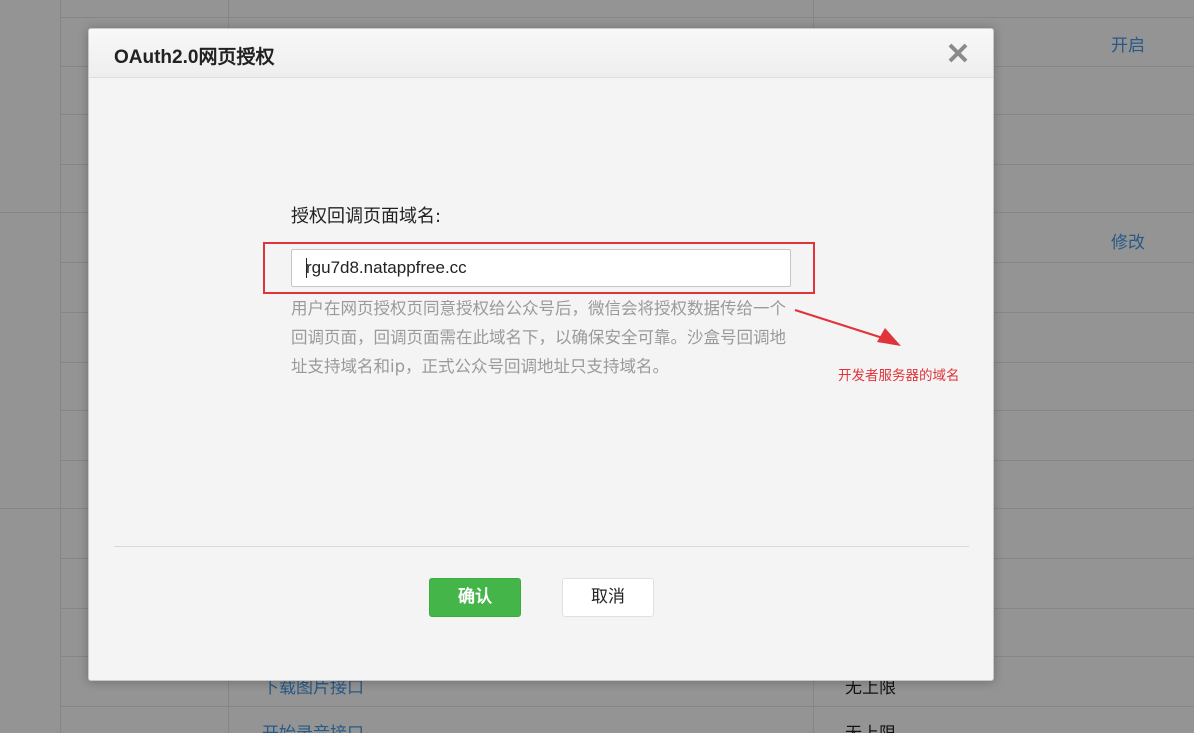 This screenshot has width=1194, height=733. What do you see at coordinates (847, 327) in the screenshot?
I see `annotation-arrow-icon` at bounding box center [847, 327].